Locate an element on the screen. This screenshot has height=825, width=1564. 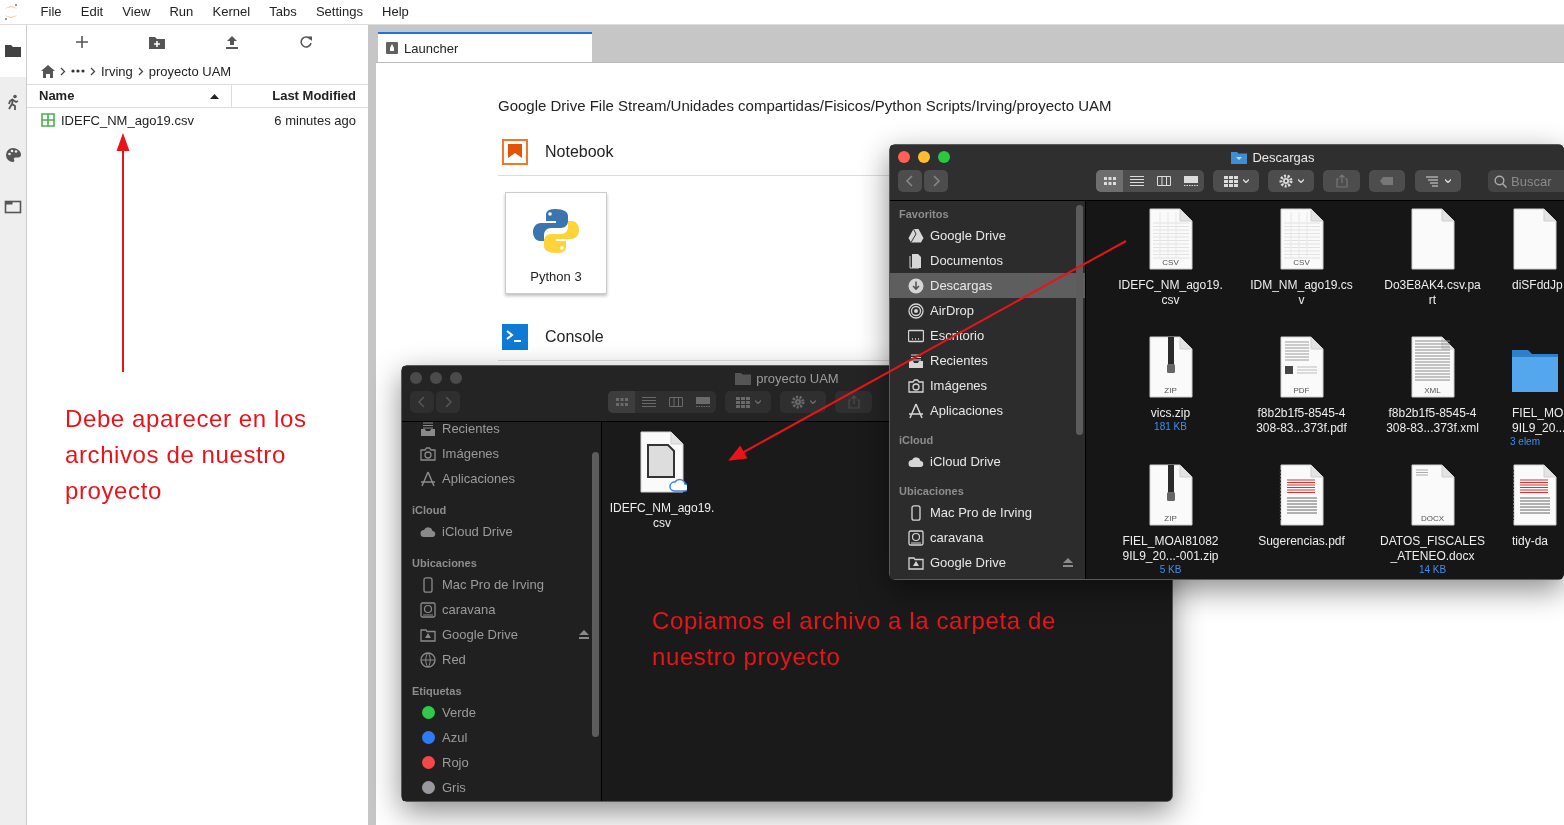
column-header: Last Modified is located at coordinates (300, 96).